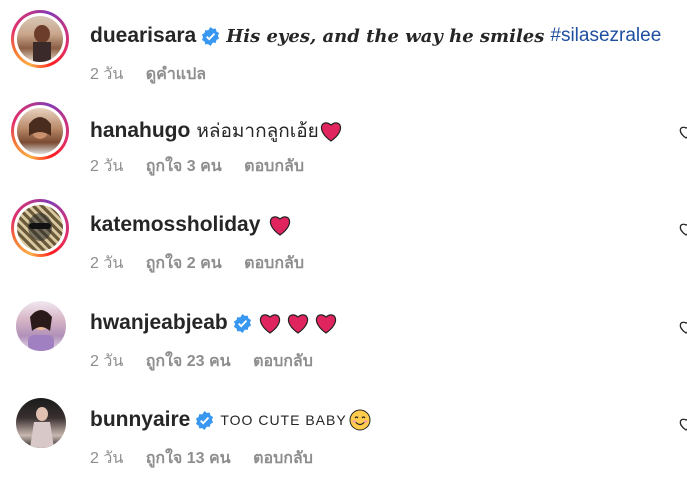 This screenshot has width=687, height=477. I want to click on username: bunnyaire, so click(140, 420).